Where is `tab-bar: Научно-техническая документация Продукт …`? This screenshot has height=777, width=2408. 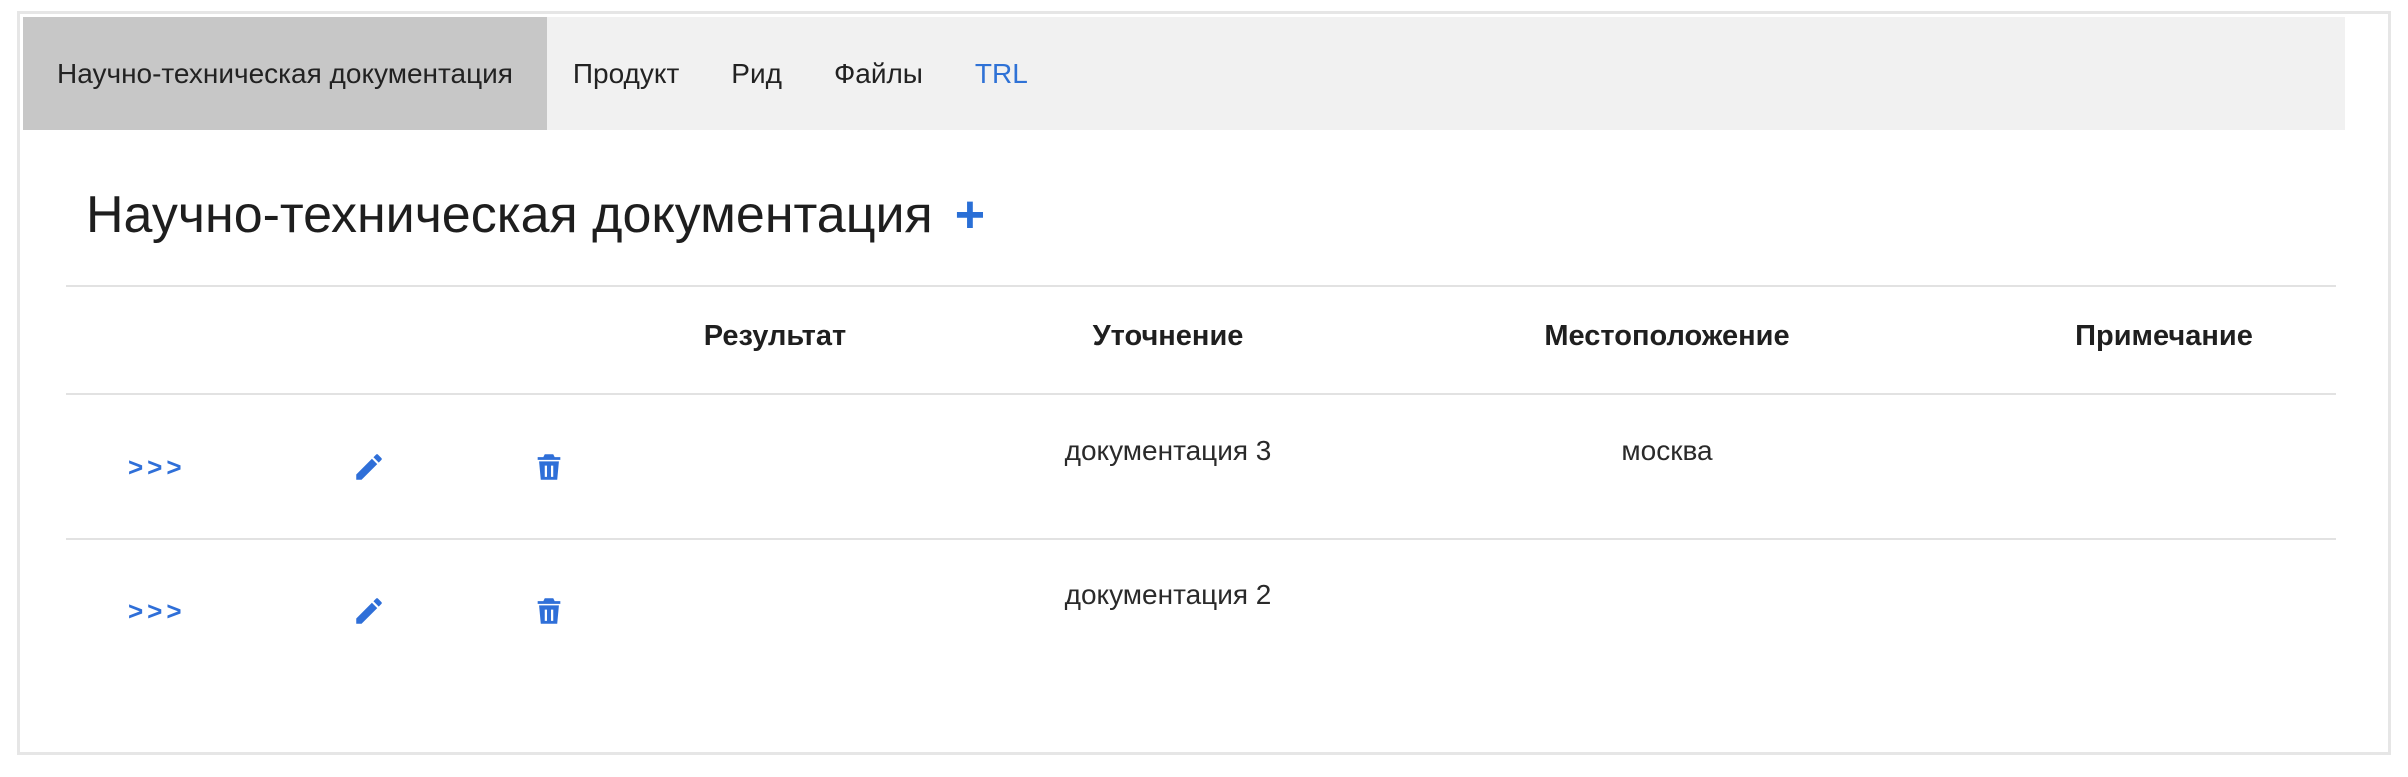
tab-bar: Научно-техническая документация Продукт … is located at coordinates (1184, 73).